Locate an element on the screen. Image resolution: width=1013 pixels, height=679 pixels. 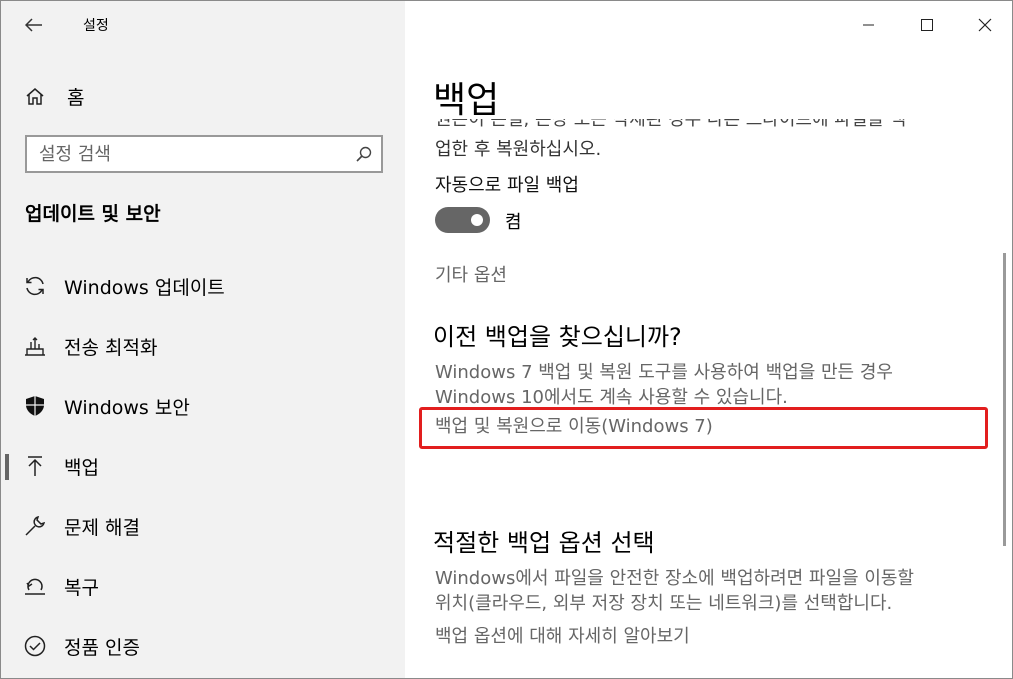
sidebar-item-troubleshoot: 문제 해결 is located at coordinates (203, 526).